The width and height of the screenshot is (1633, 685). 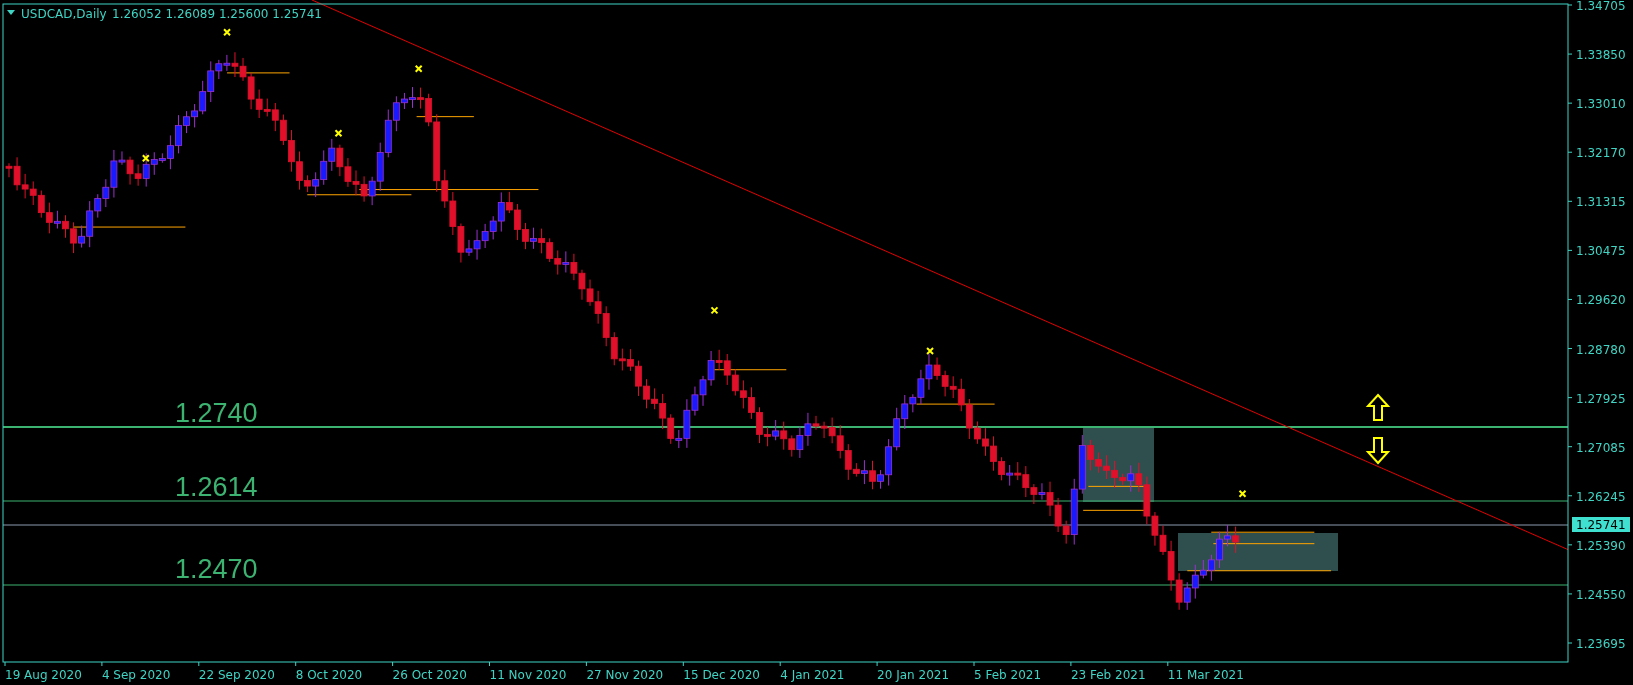 What do you see at coordinates (216, 413) in the screenshot?
I see `level-label: 1.2740` at bounding box center [216, 413].